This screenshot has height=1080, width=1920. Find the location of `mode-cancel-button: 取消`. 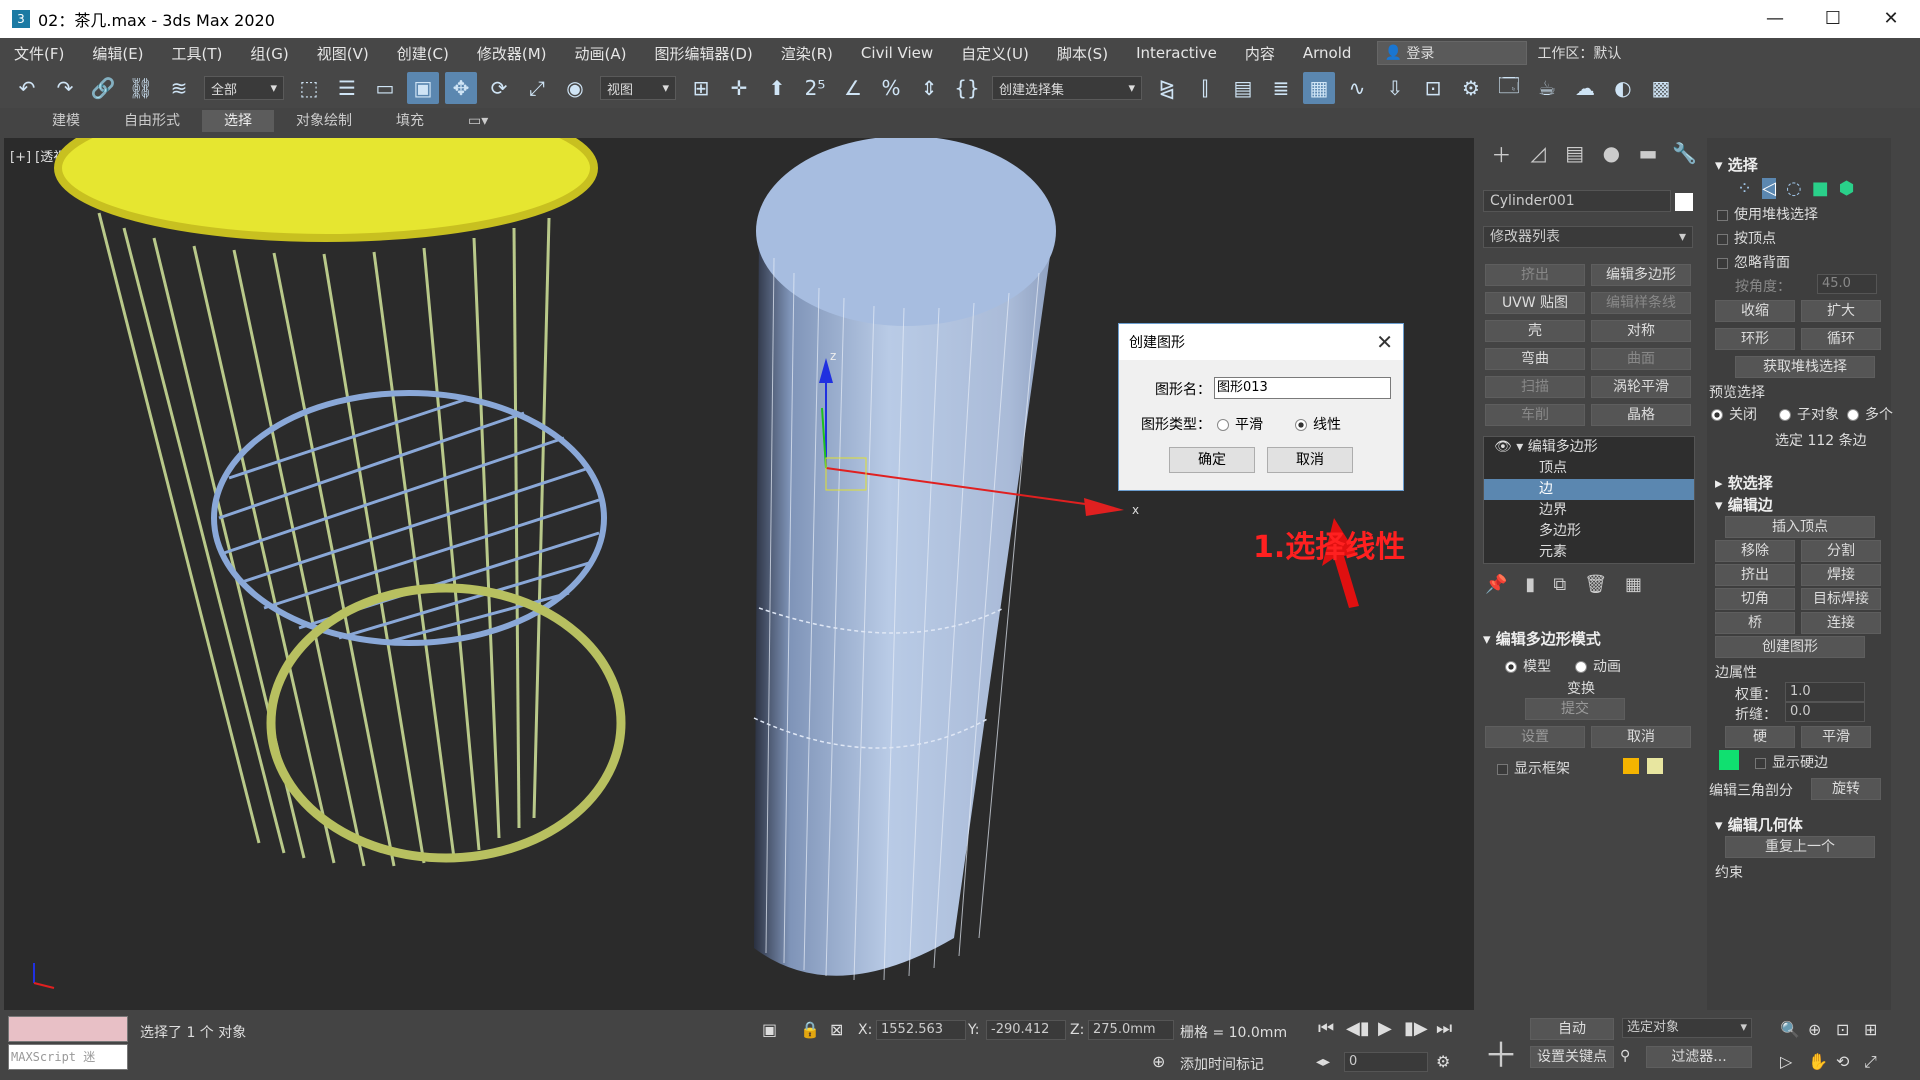

mode-cancel-button: 取消 is located at coordinates (1641, 737).